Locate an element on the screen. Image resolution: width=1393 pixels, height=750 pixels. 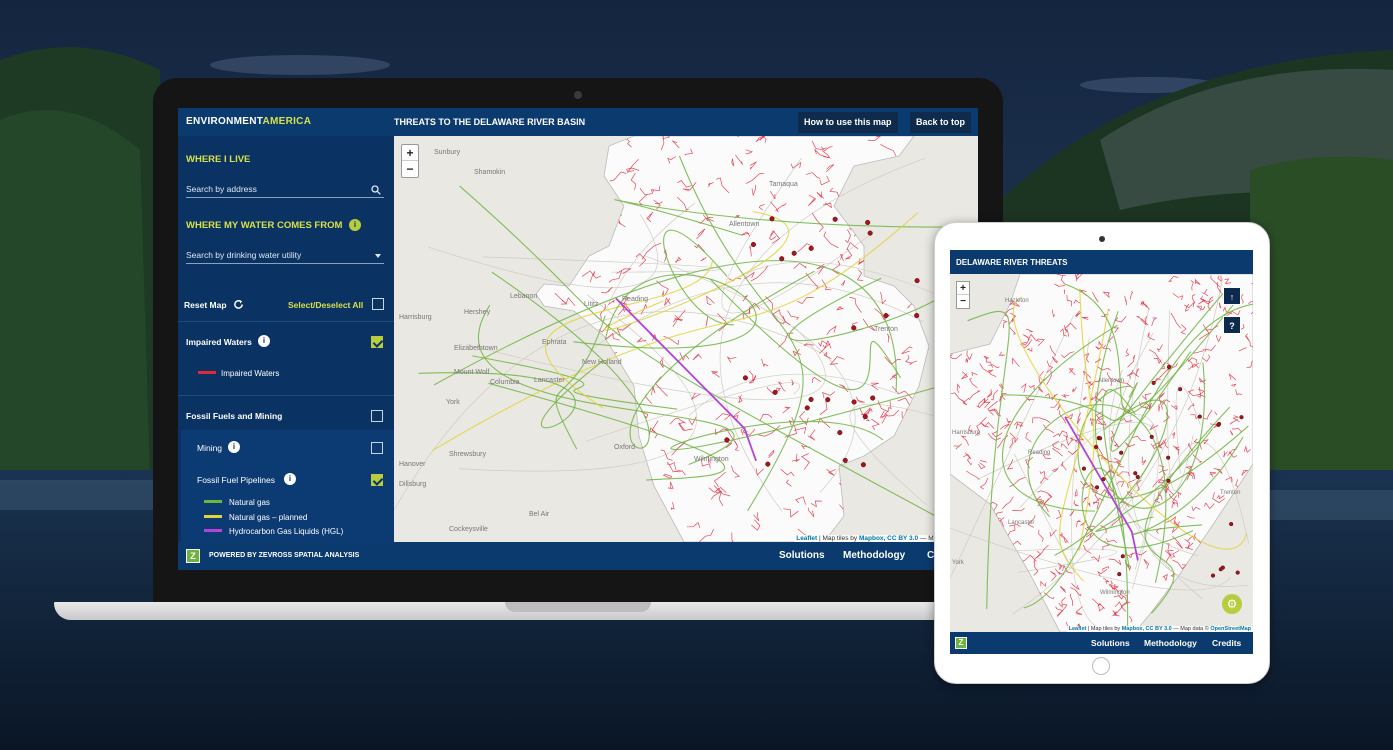
select-all-checkbox is located at coordinates (378, 304).